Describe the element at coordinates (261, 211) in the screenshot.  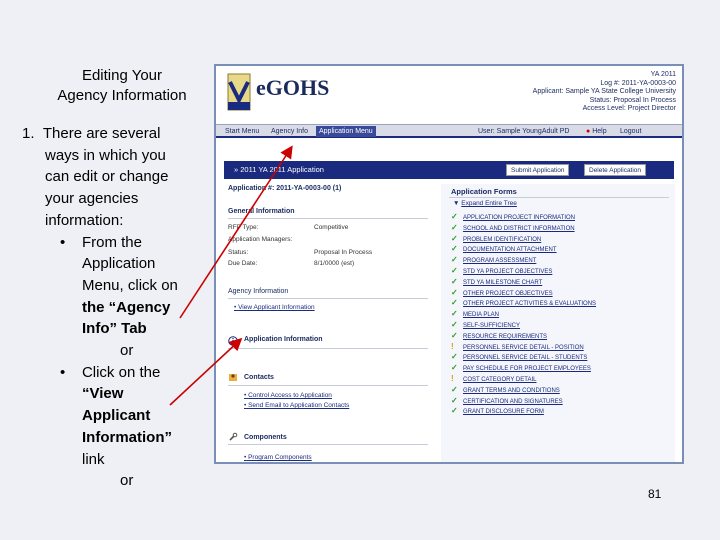
I see `general-info-heading: General Information` at that location.